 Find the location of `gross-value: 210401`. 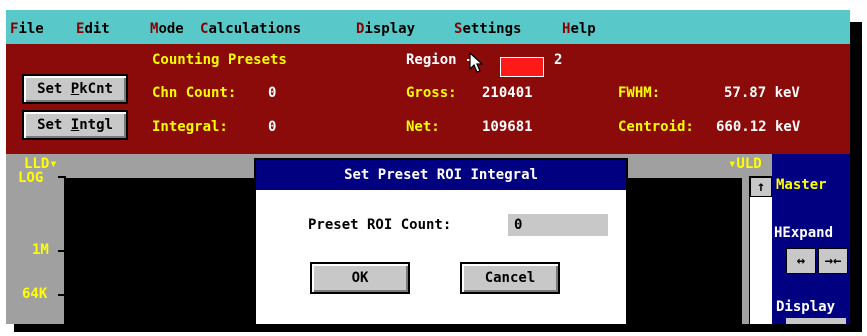

gross-value: 210401 is located at coordinates (507, 93).